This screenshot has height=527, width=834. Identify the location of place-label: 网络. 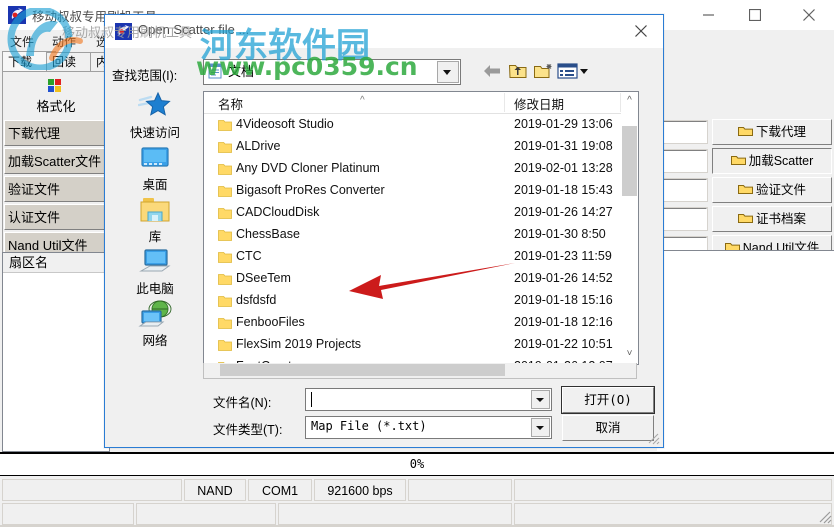
(155, 341).